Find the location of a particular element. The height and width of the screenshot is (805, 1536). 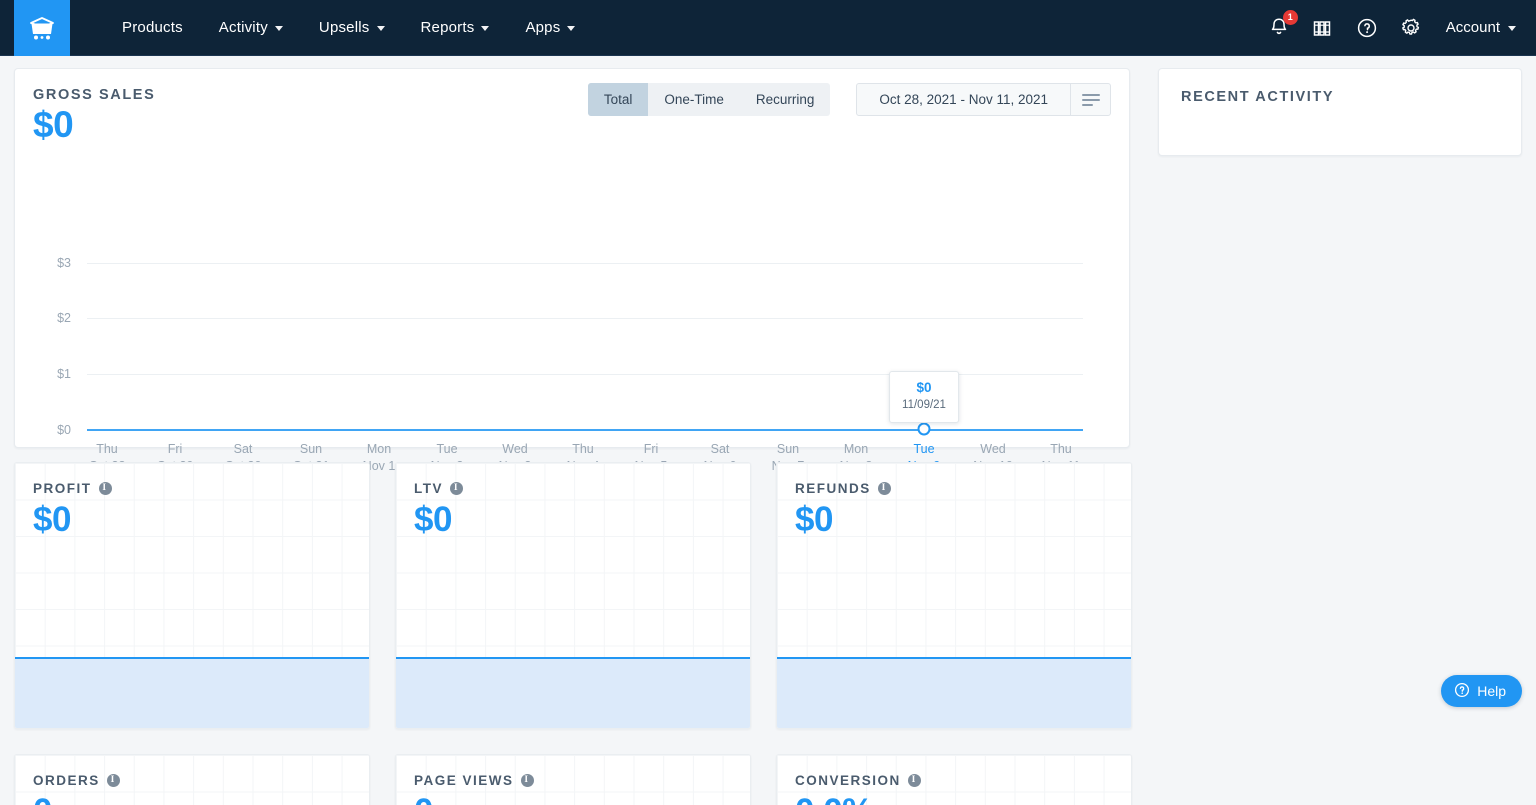

nav-item-apps: Apps is located at coordinates (550, 27).